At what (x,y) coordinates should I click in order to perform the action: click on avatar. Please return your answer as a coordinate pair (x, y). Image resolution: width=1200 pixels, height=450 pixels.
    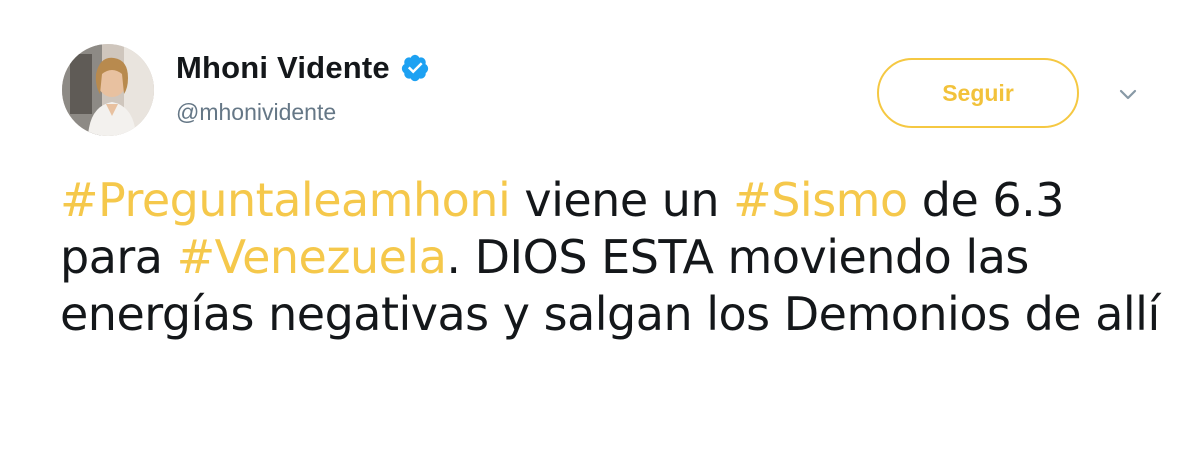
    Looking at the image, I should click on (108, 90).